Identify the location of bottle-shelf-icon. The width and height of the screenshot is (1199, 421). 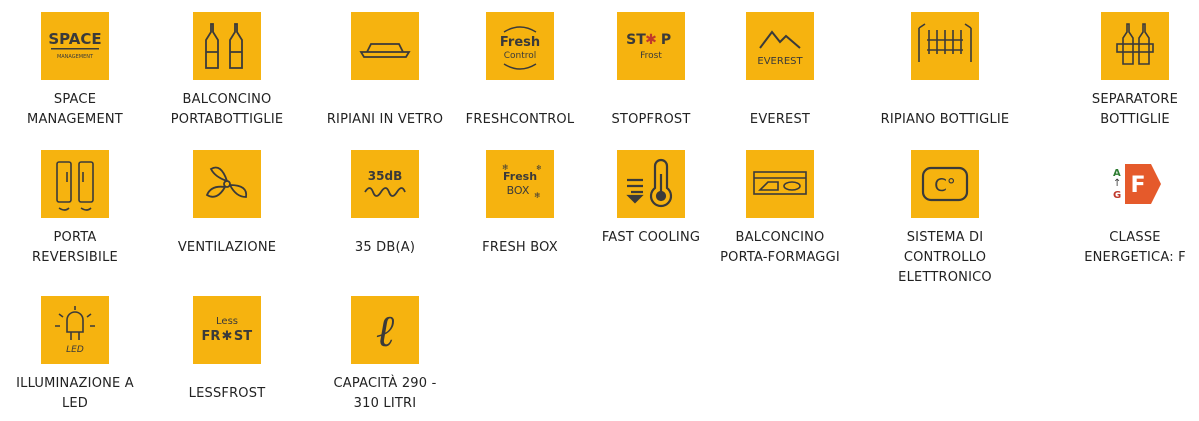
(945, 46).